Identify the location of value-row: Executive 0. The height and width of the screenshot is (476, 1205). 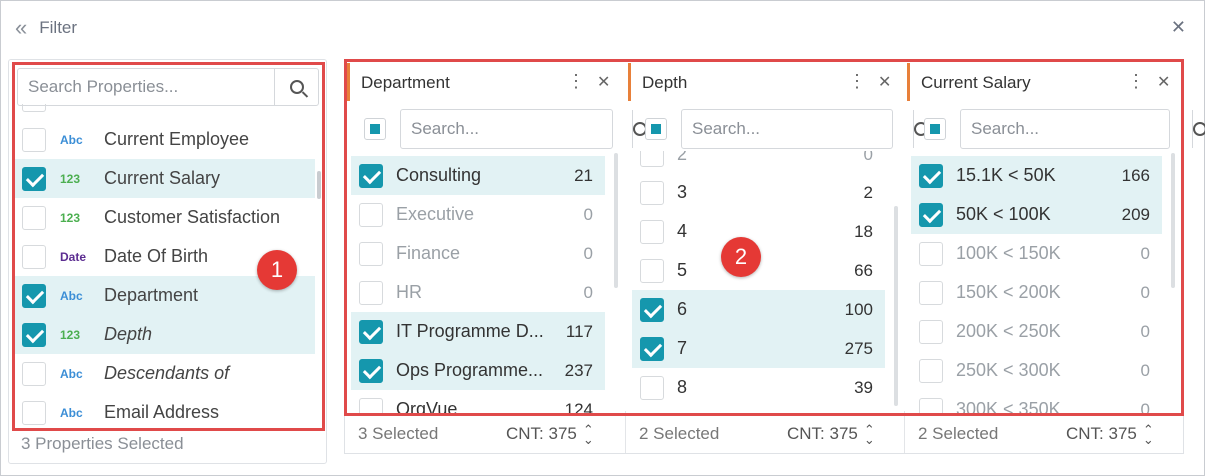
(478, 214).